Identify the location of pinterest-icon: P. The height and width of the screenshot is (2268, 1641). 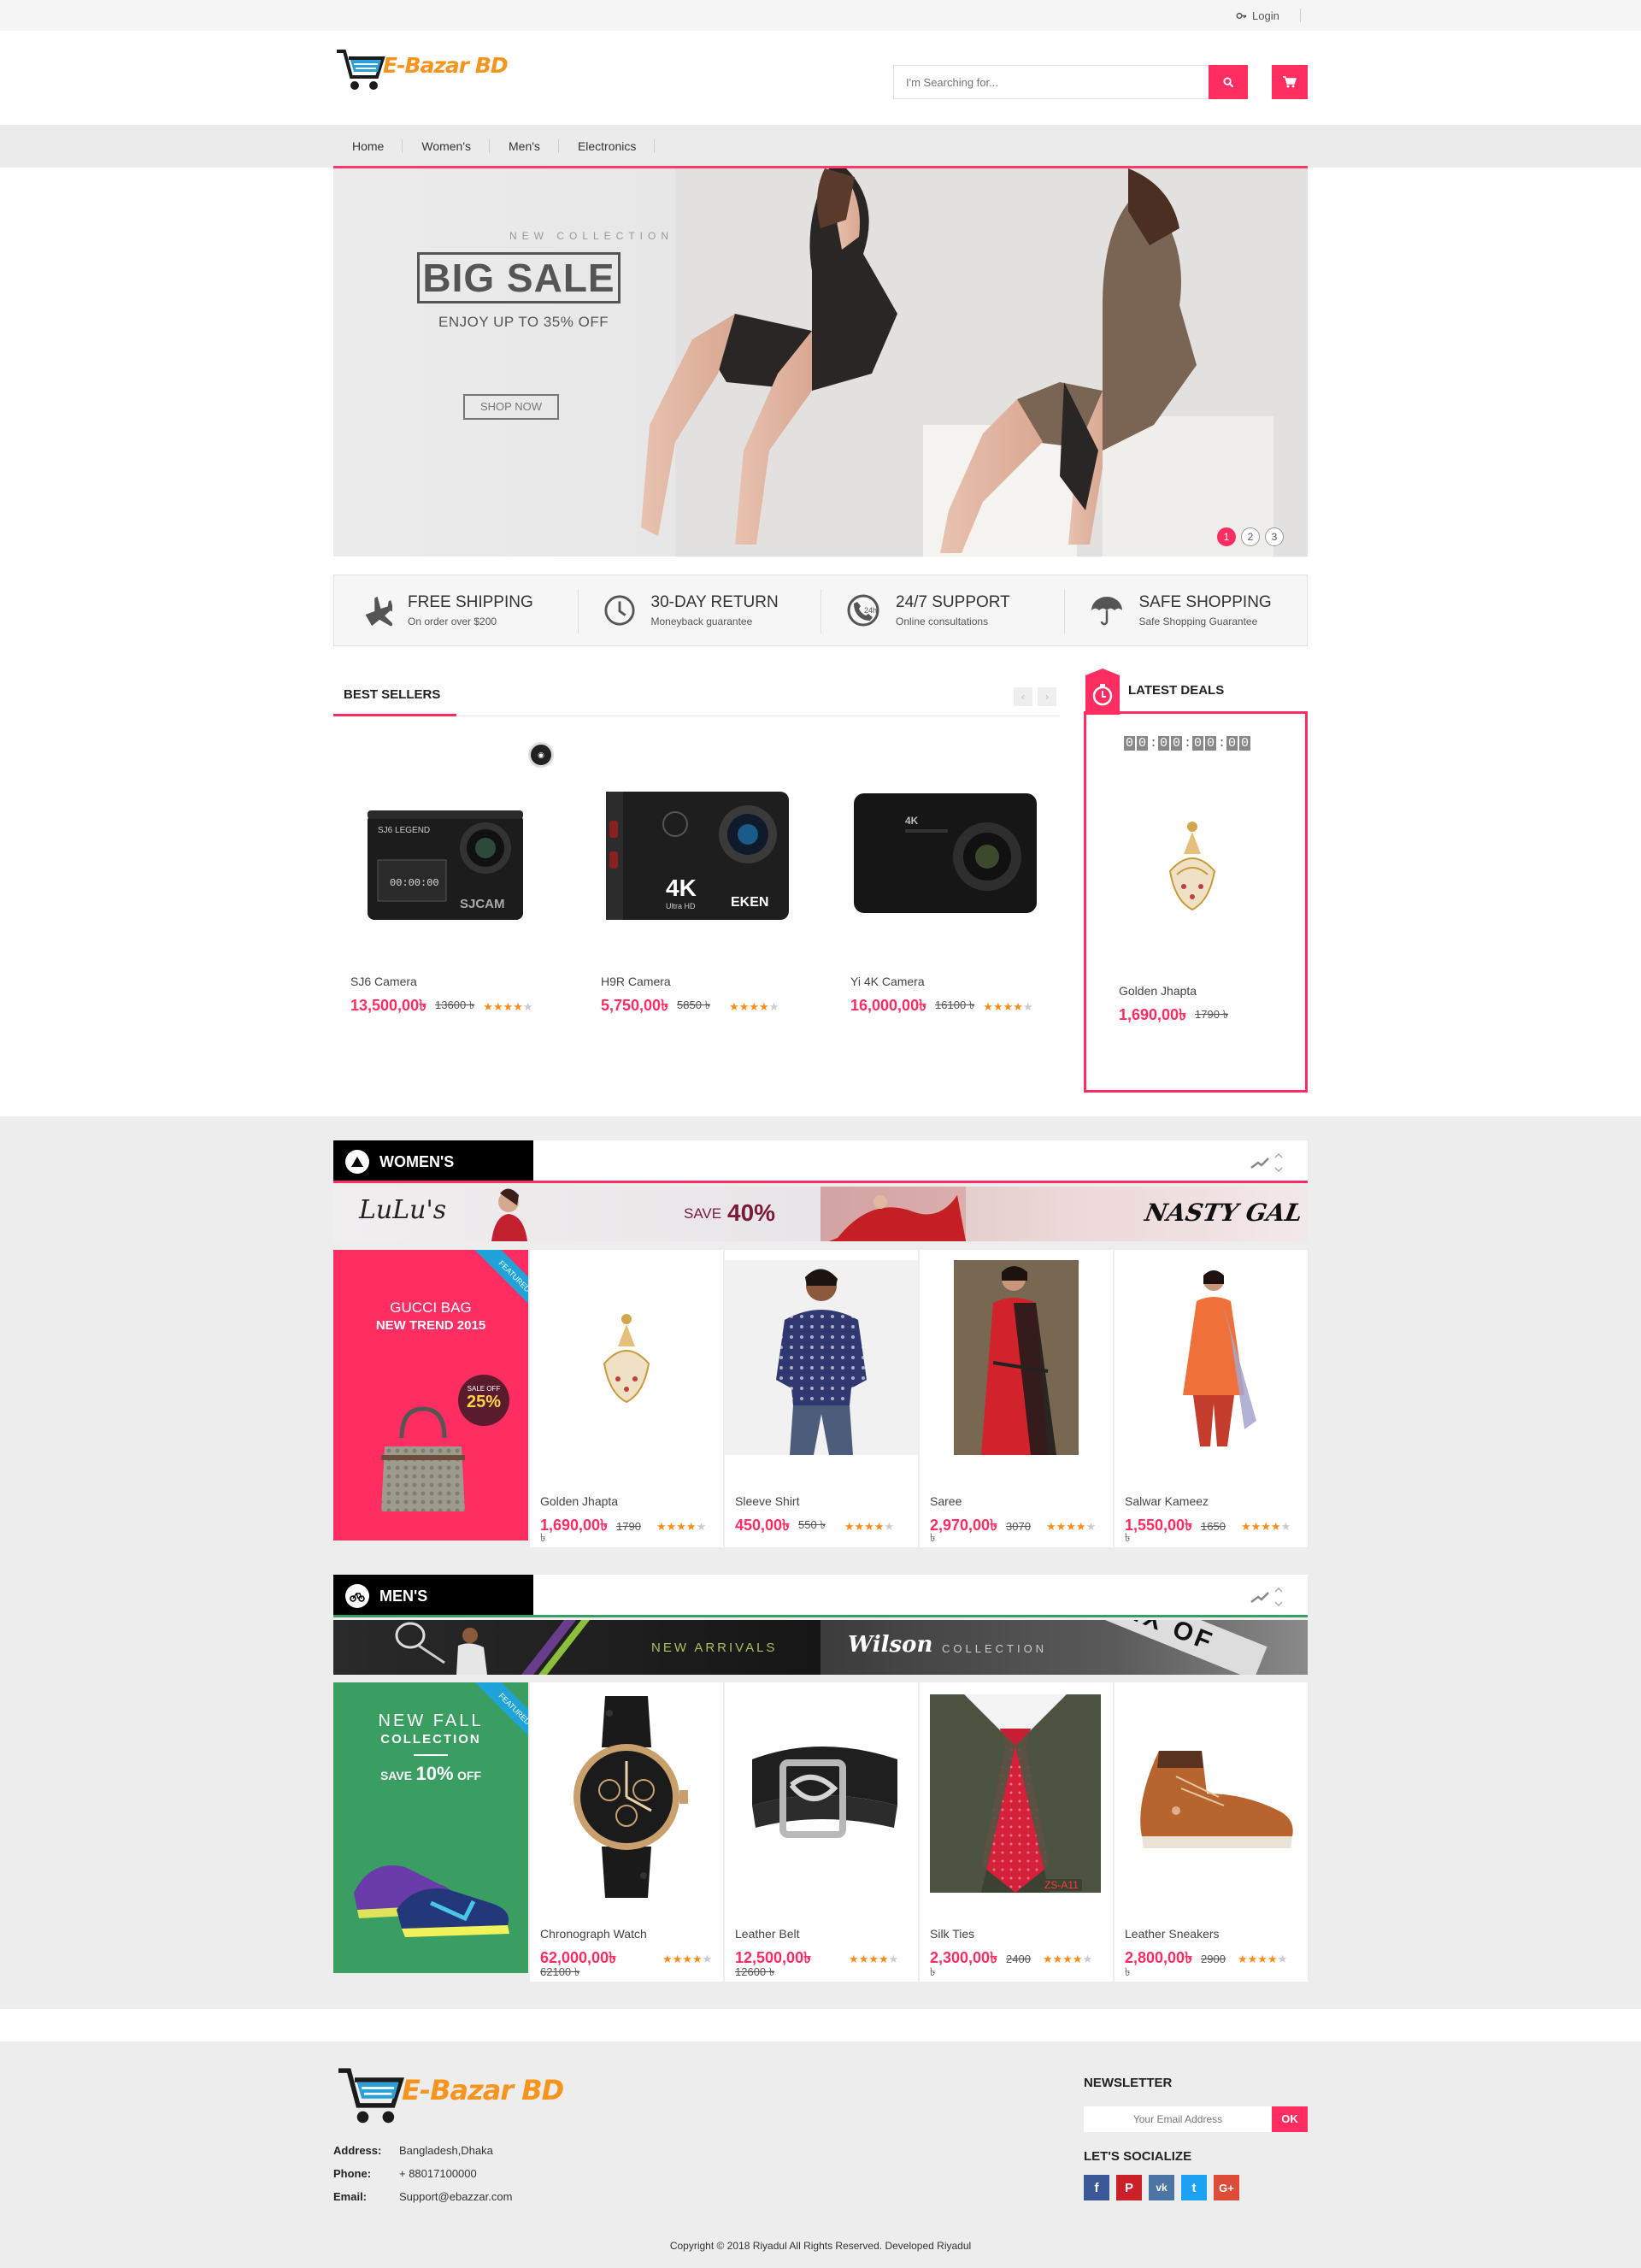
(1129, 2187).